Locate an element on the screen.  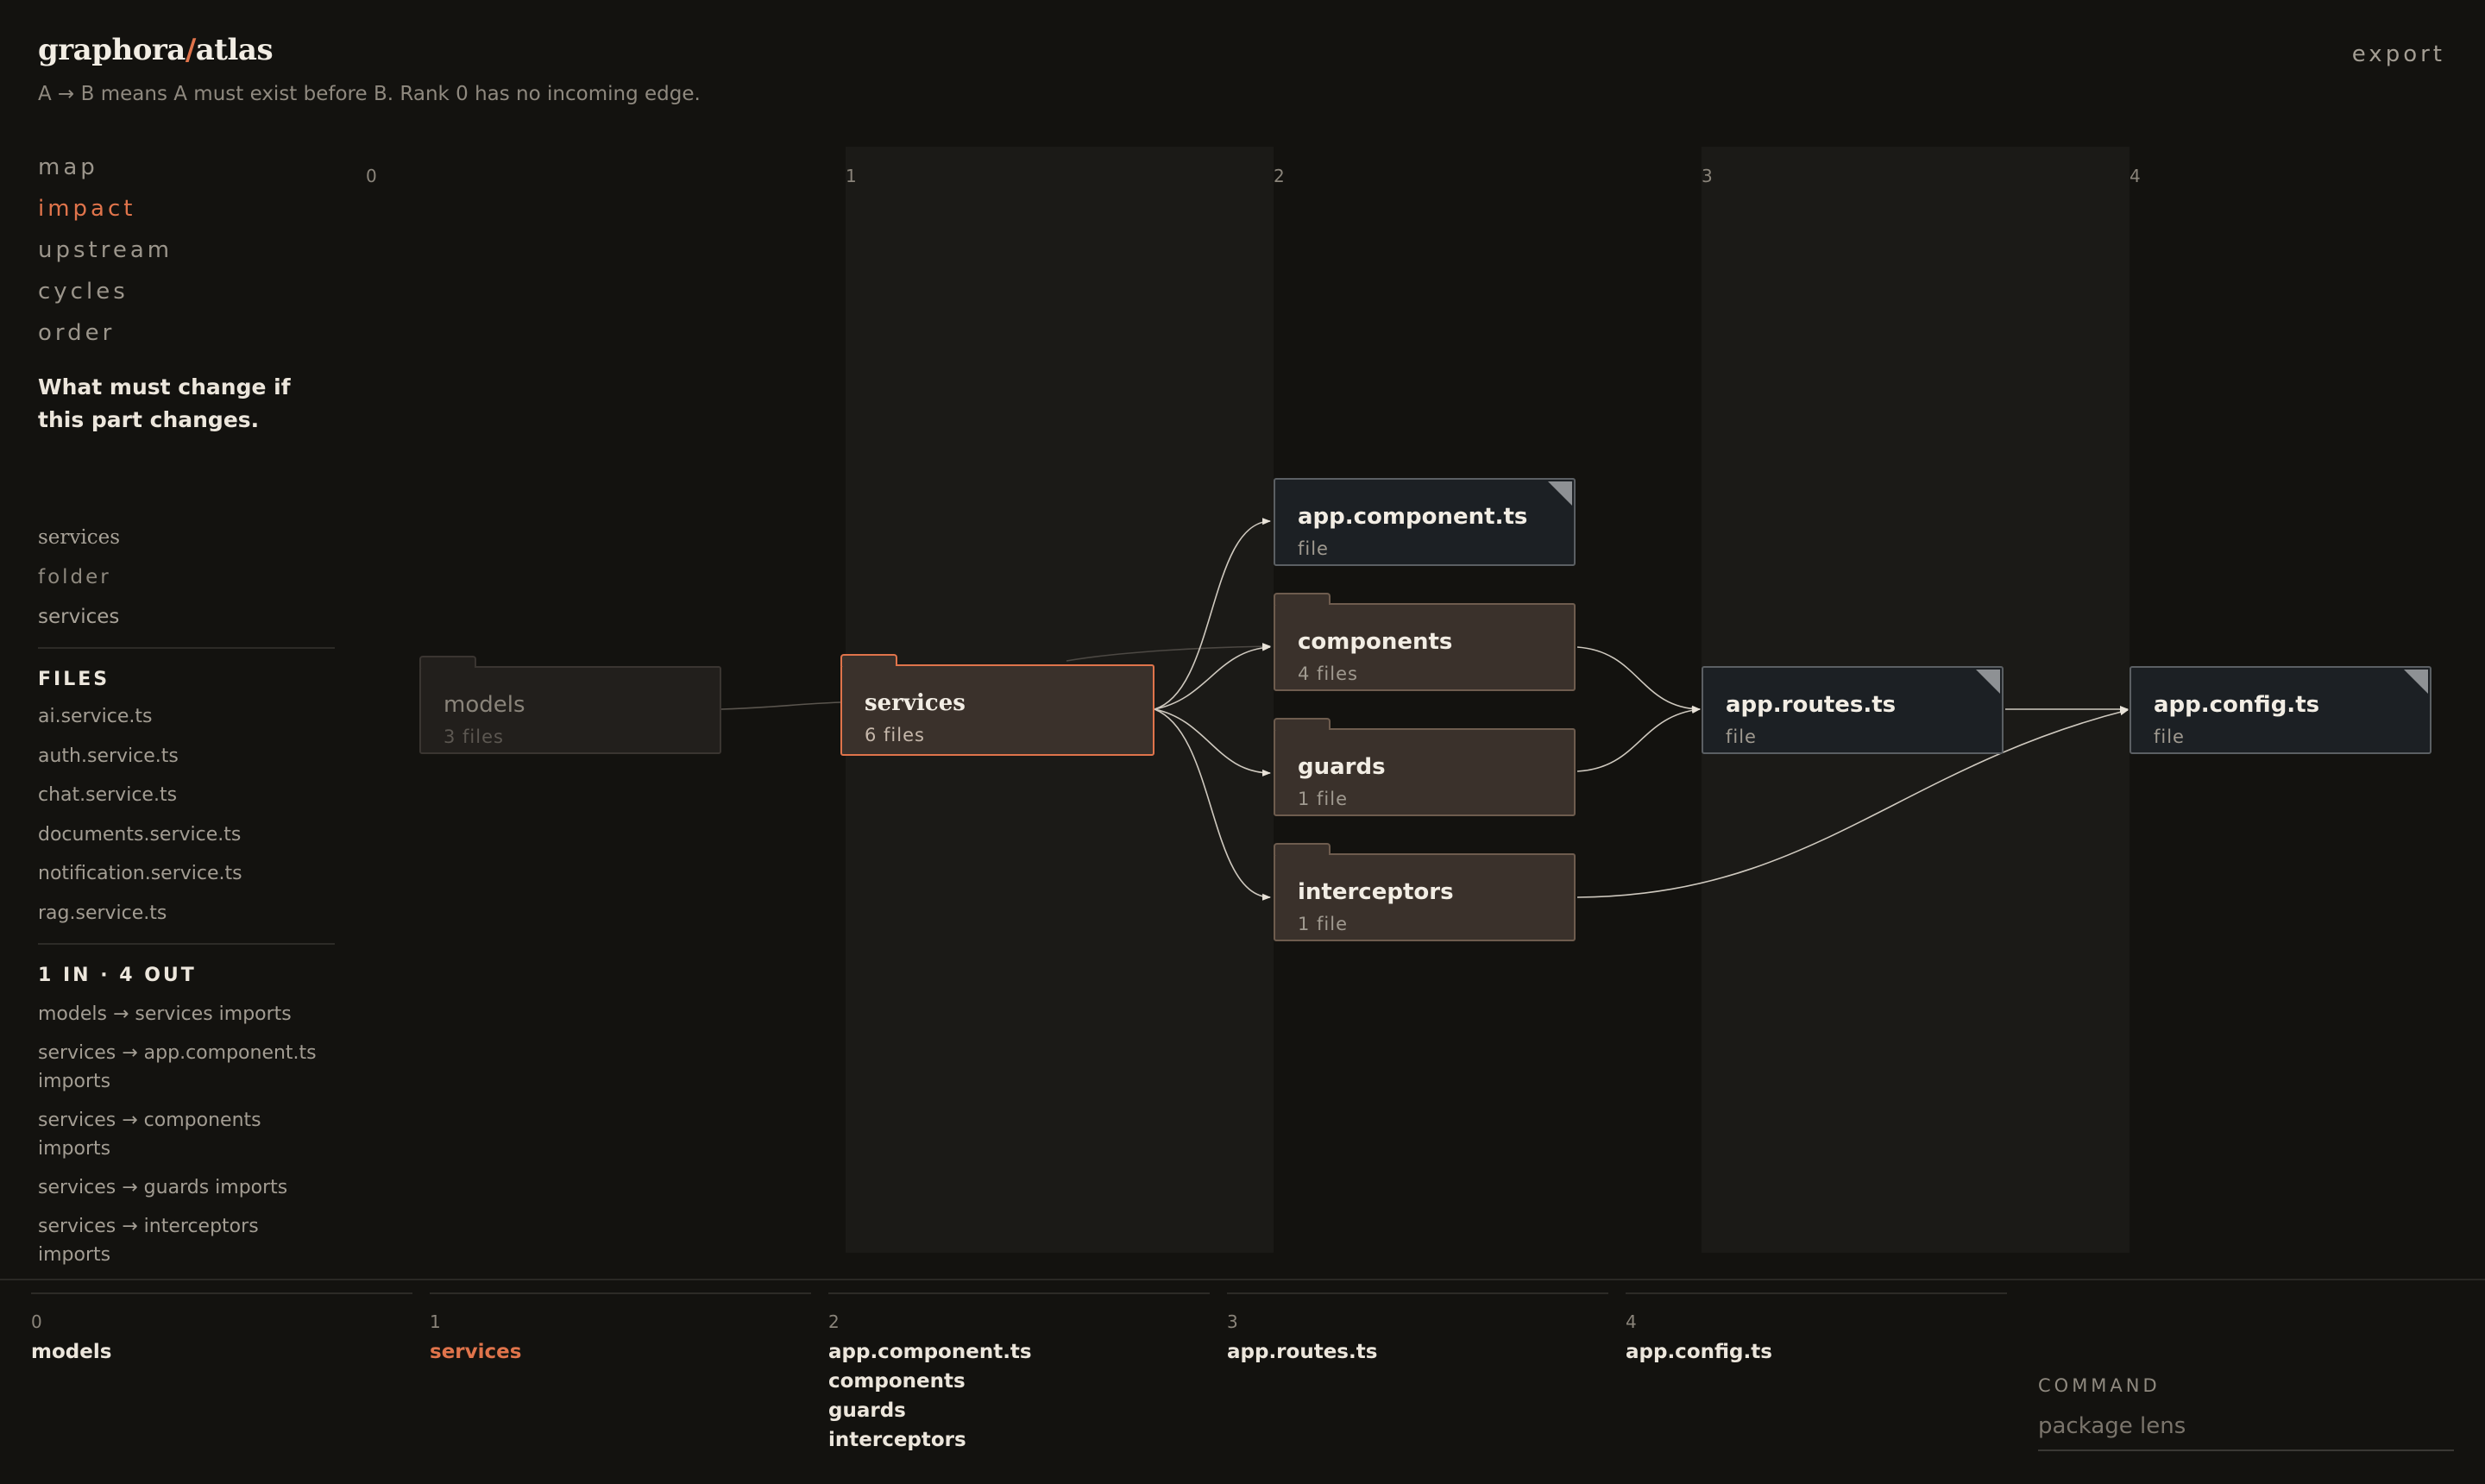
order-column-0: 0 models is located at coordinates (222, 1330).